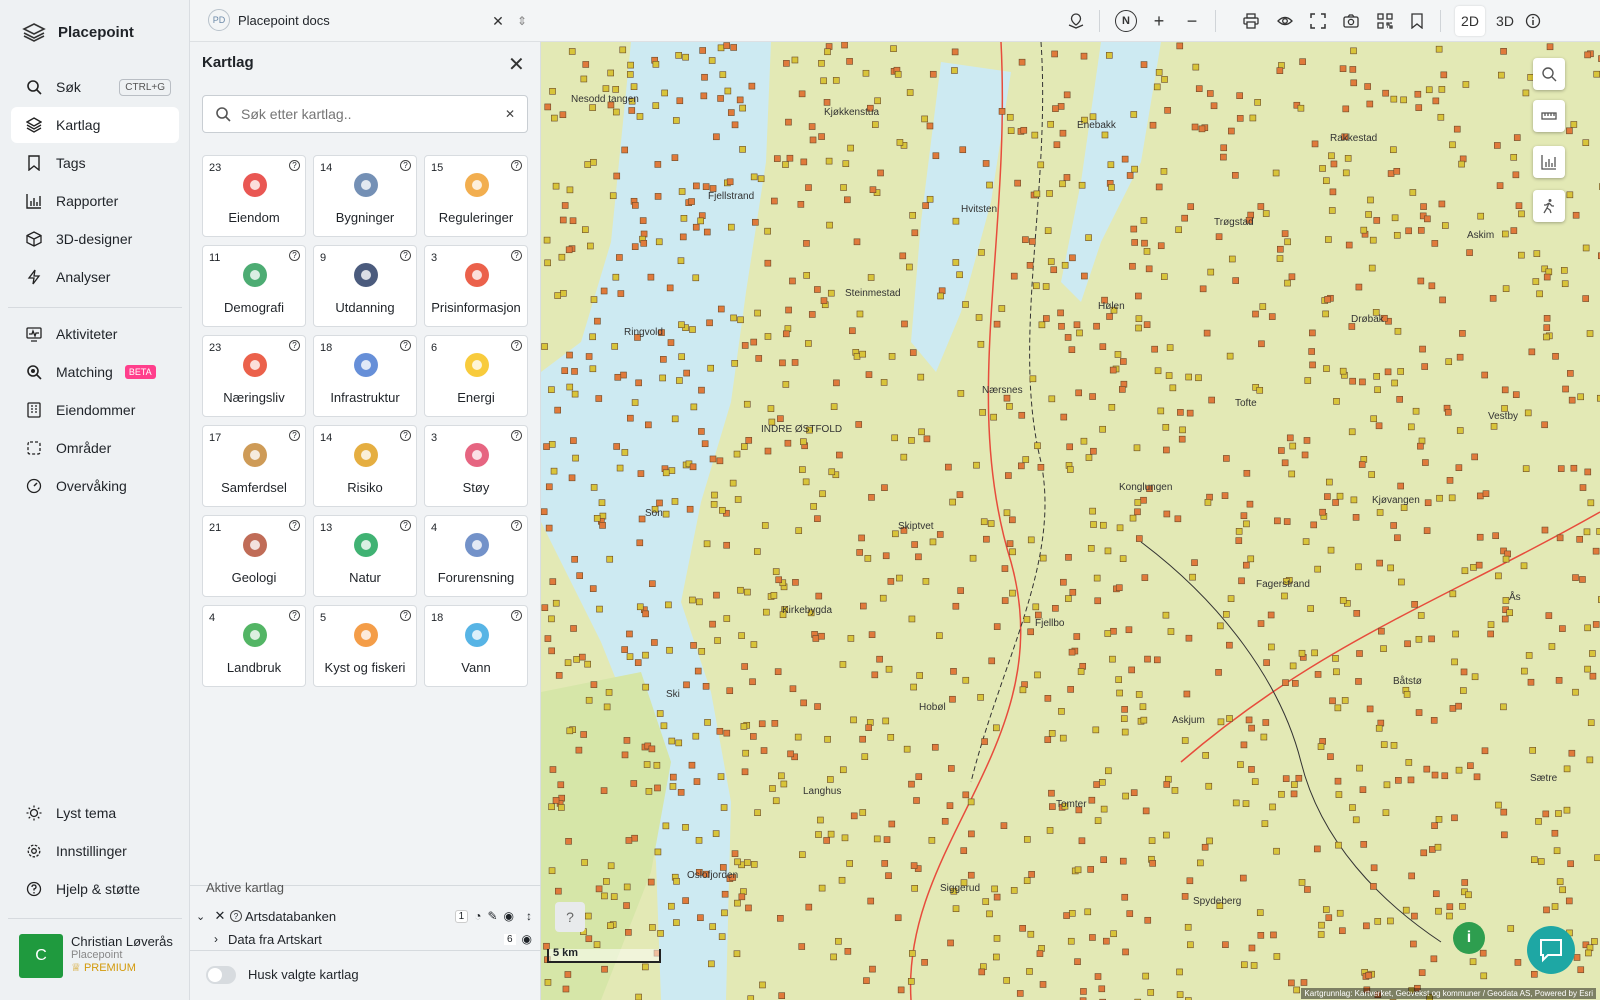  I want to click on place-label: Trøgstad, so click(1234, 222).